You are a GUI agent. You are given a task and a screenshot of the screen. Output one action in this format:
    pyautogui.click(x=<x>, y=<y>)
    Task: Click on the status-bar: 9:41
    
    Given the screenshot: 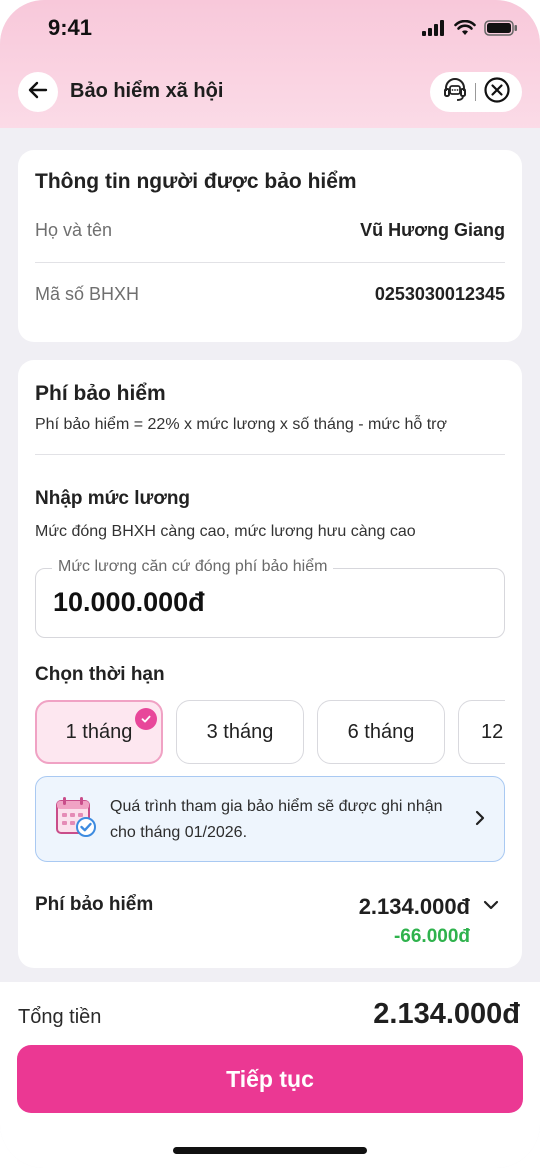 What is the action you would take?
    pyautogui.click(x=270, y=30)
    